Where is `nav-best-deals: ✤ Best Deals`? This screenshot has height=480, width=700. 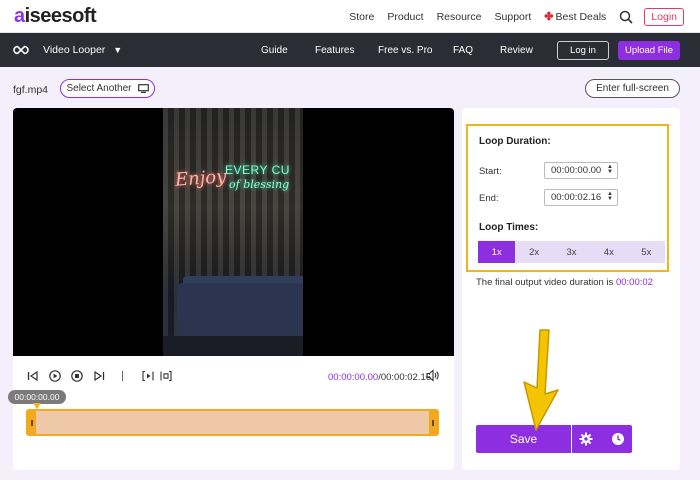
nav-best-deals: ✤ Best Deals is located at coordinates (575, 17).